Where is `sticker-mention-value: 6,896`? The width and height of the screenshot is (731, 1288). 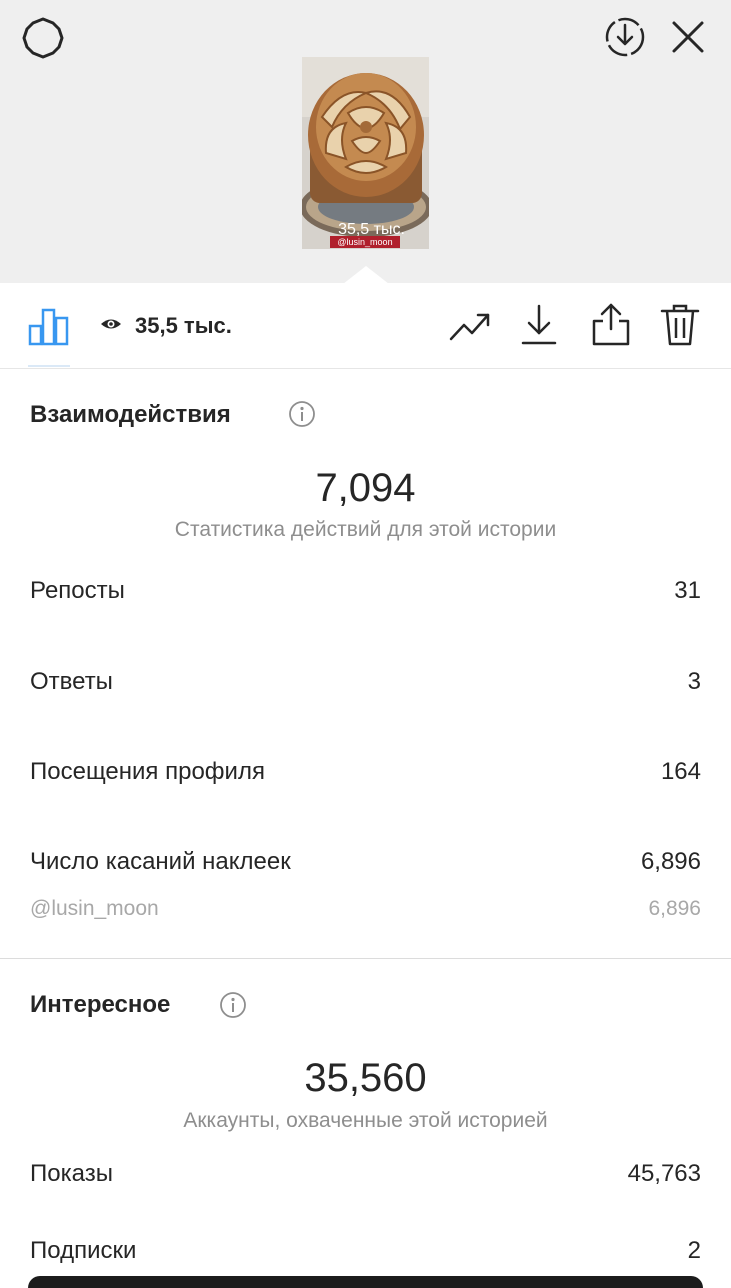
sticker-mention-value: 6,896 is located at coordinates (674, 908).